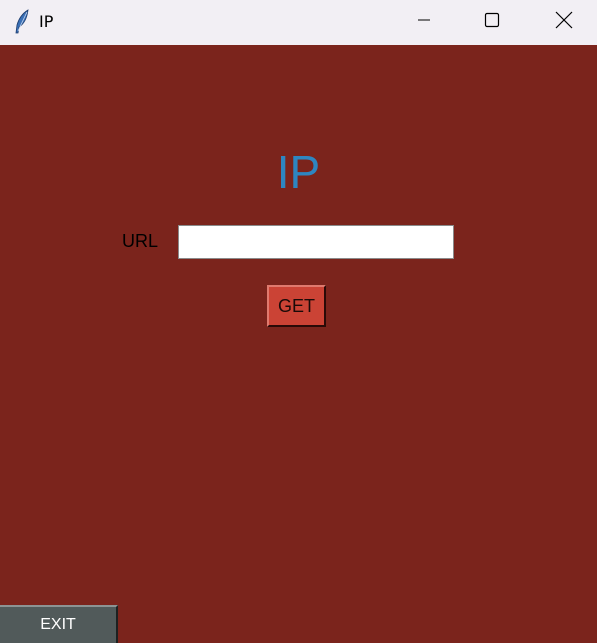  What do you see at coordinates (46, 21) in the screenshot?
I see `window-title: IP` at bounding box center [46, 21].